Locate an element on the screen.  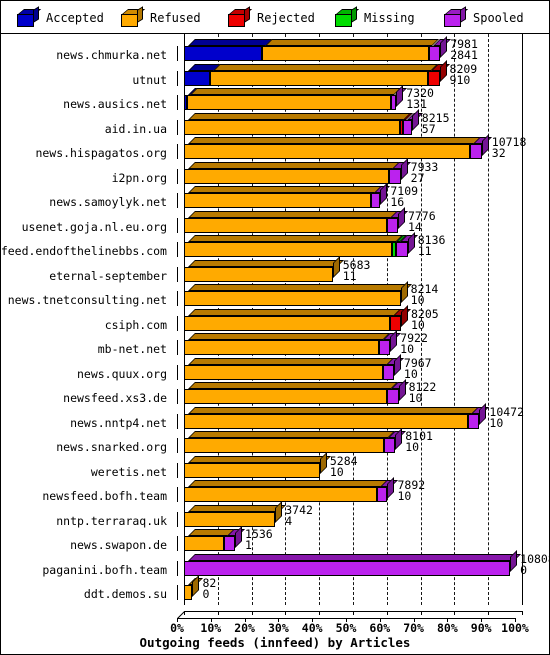
bar-row: 7981 2841 is located at coordinates (363, 48).